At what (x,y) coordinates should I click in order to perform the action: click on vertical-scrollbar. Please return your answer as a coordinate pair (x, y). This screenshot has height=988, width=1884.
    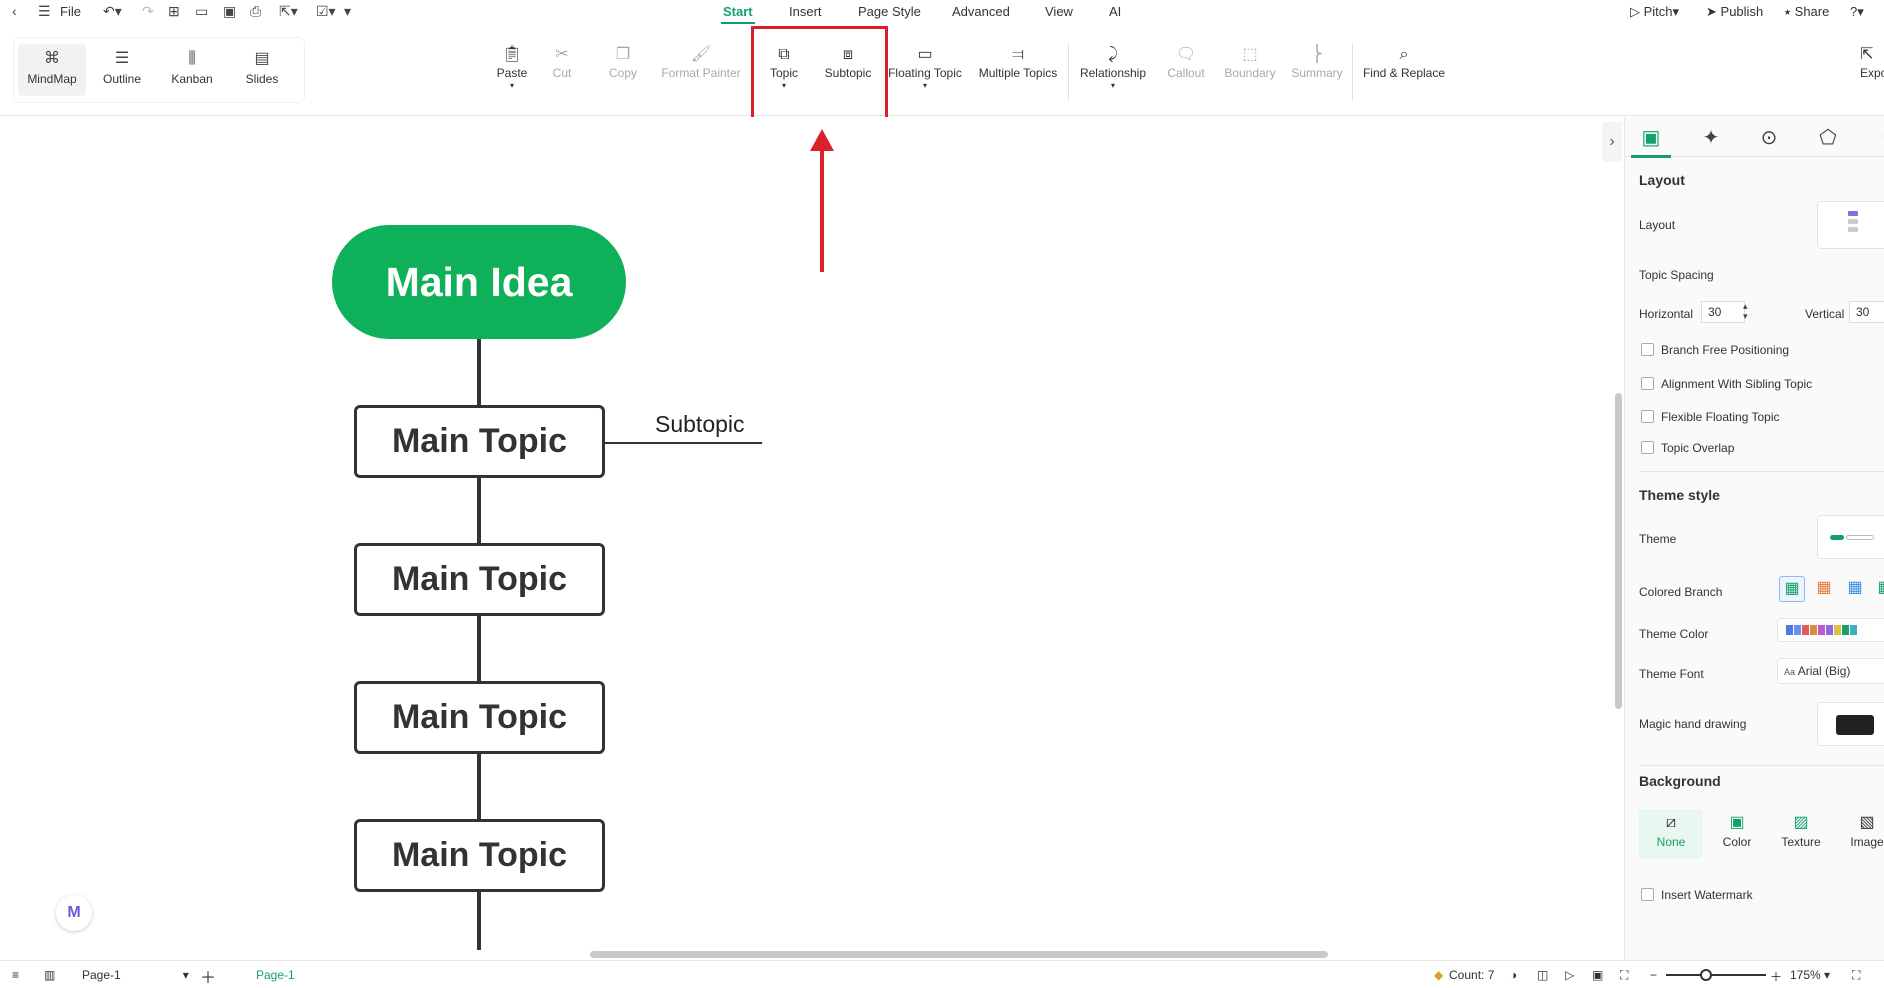
    Looking at the image, I should click on (1618, 551).